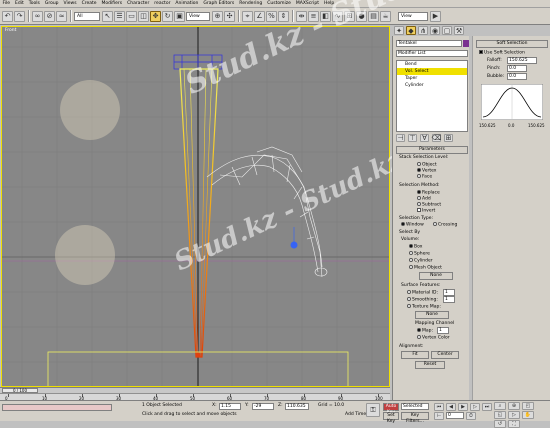 This screenshot has width=550, height=428. What do you see at coordinates (500, 415) in the screenshot?
I see `zoom-extents-all-icon: ◱` at bounding box center [500, 415].